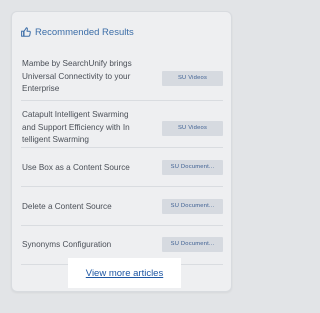 Image resolution: width=320 pixels, height=313 pixels. I want to click on card-title: Recommended Results, so click(84, 32).